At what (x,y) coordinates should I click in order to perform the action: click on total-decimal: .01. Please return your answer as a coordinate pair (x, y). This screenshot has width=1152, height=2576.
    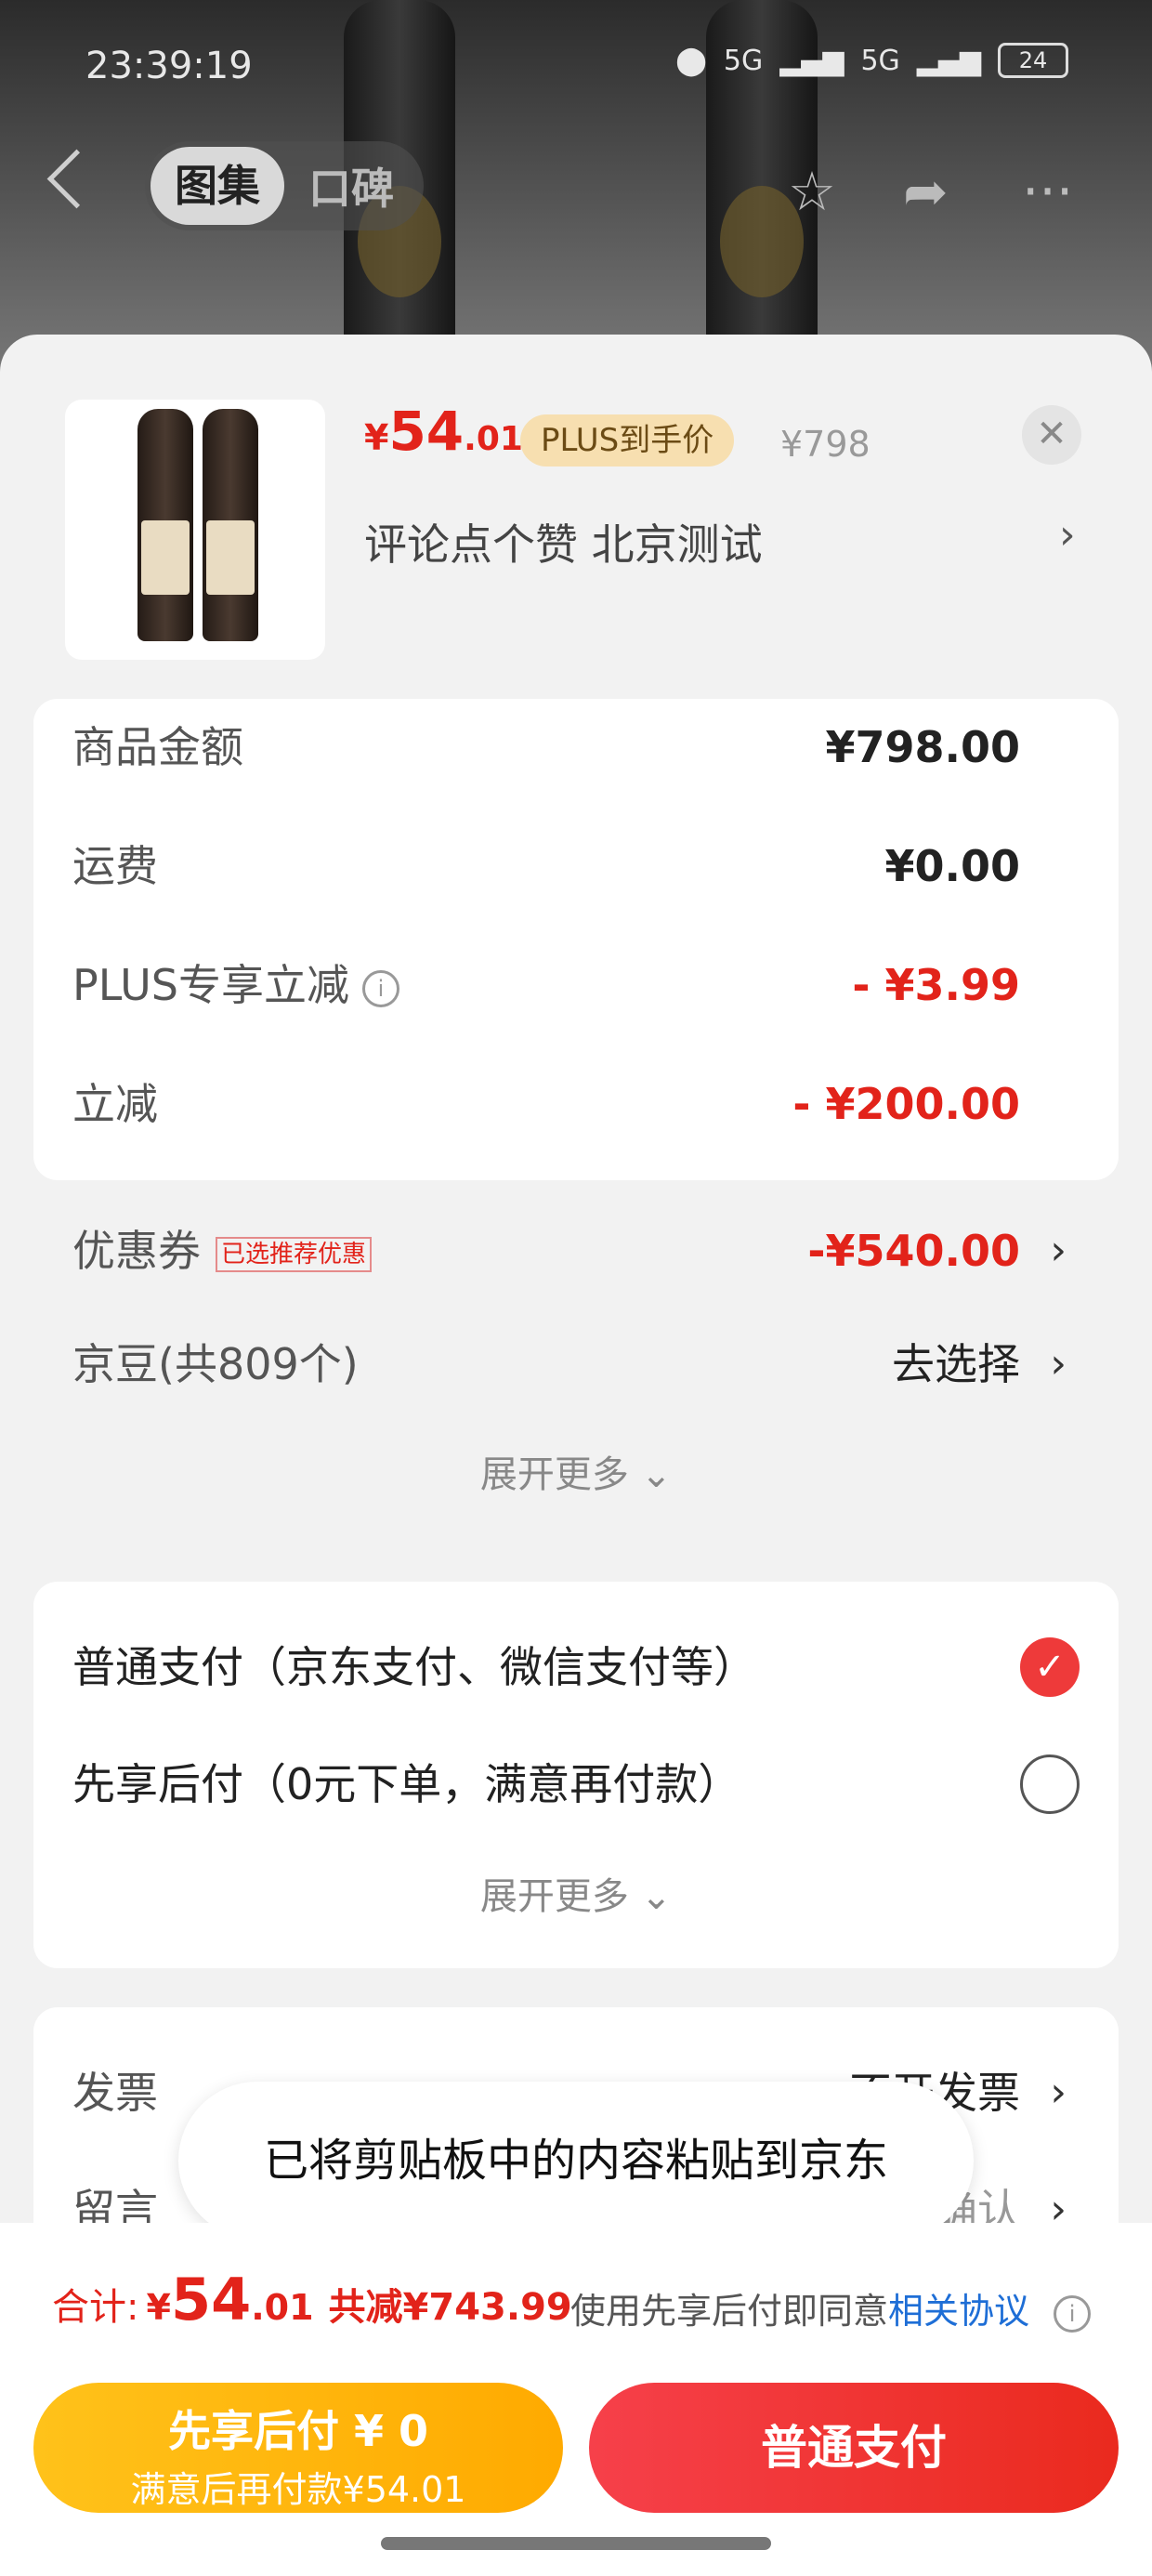
    Looking at the image, I should click on (282, 2307).